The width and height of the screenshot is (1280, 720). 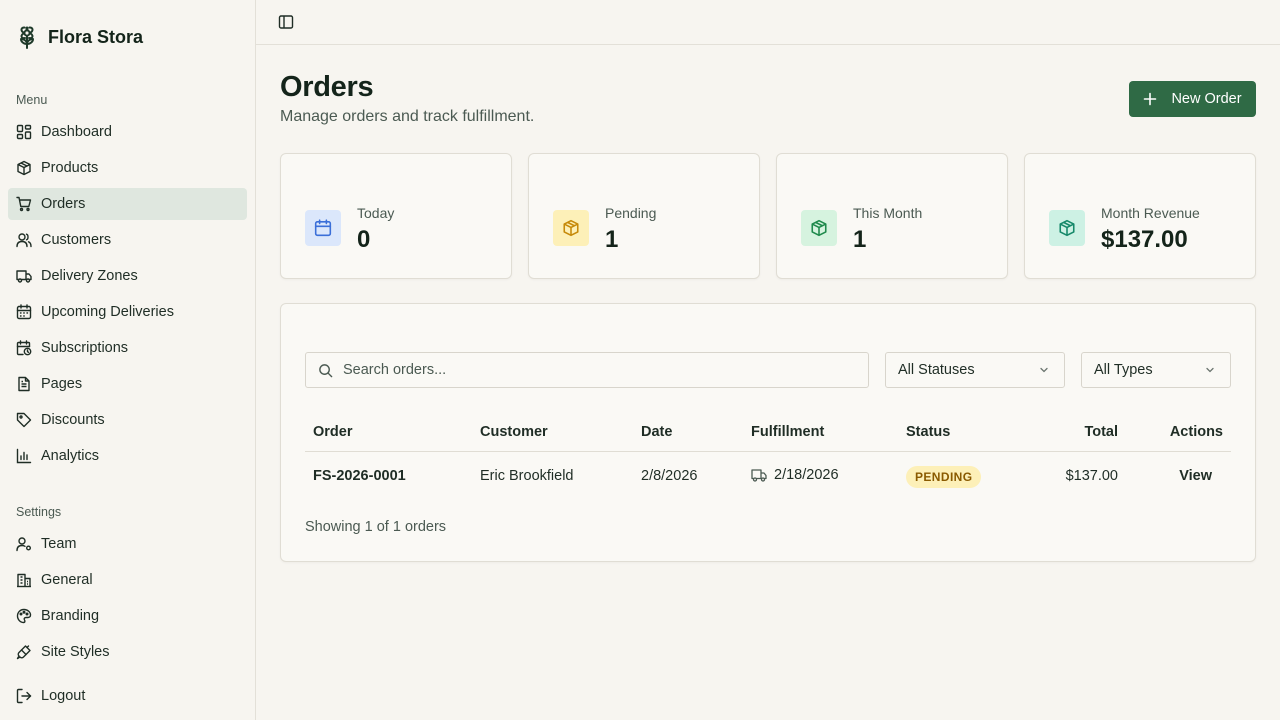 I want to click on calendar-clock-icon, so click(x=24, y=348).